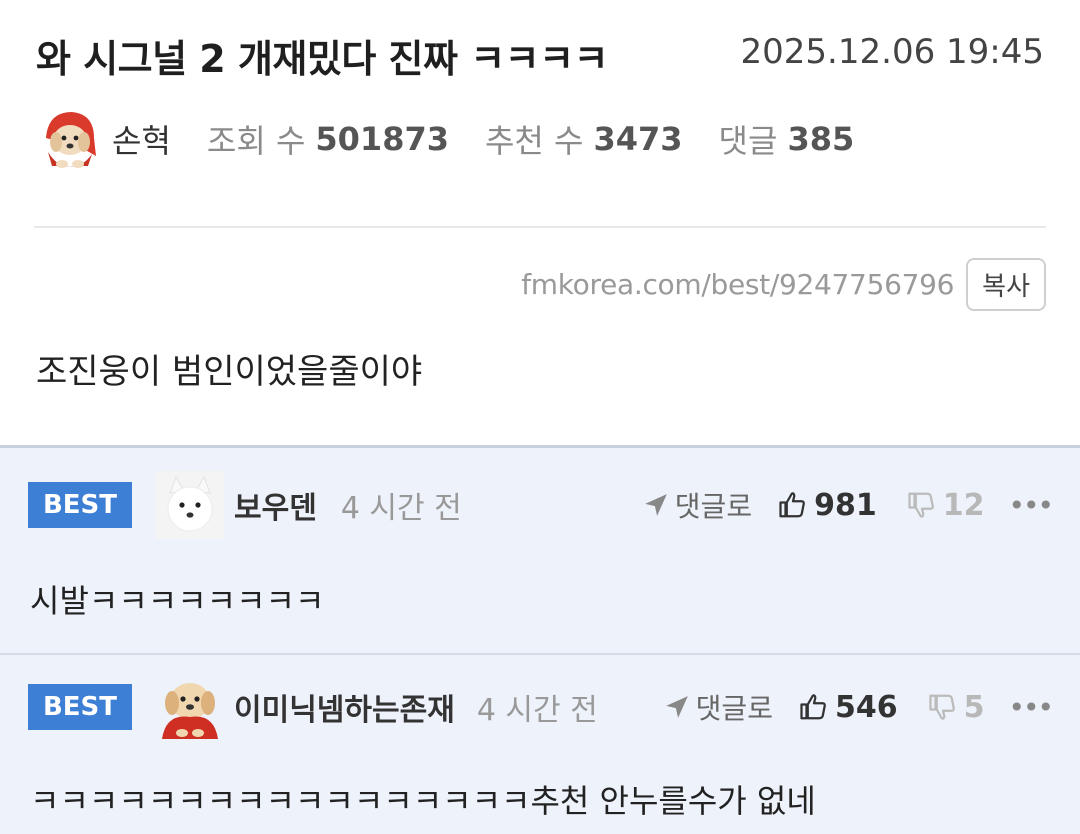  Describe the element at coordinates (141, 139) in the screenshot. I see `author-name: 손혁` at that location.